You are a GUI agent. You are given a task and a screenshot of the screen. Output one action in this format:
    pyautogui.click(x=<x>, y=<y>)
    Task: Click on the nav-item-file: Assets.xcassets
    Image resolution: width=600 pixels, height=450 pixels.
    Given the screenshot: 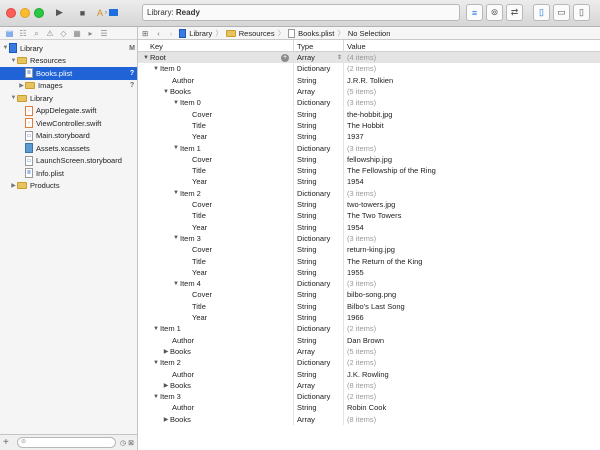 What is the action you would take?
    pyautogui.click(x=68, y=148)
    